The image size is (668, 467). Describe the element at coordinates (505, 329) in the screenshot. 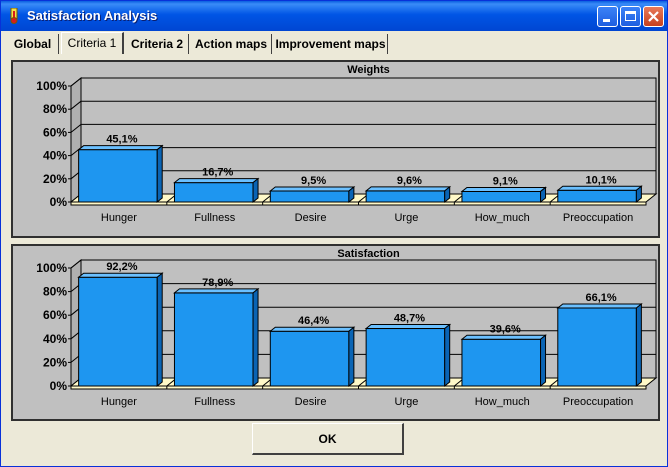

I see `bar-value-label: 39,6%` at that location.